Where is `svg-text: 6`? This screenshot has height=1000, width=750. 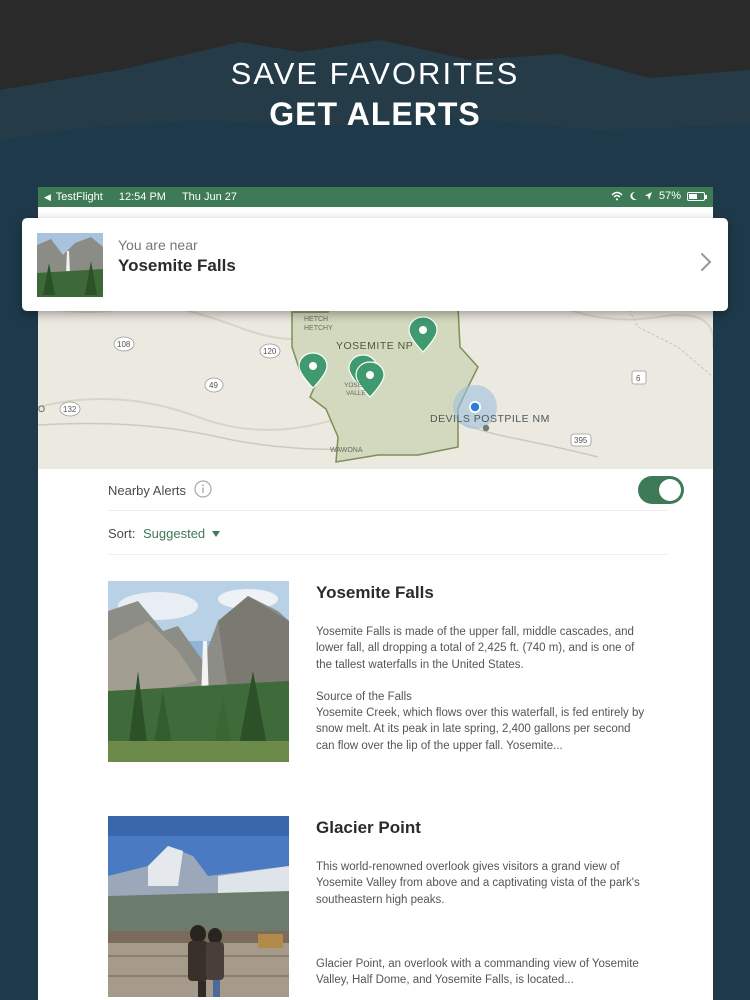
svg-text: 6 is located at coordinates (638, 378).